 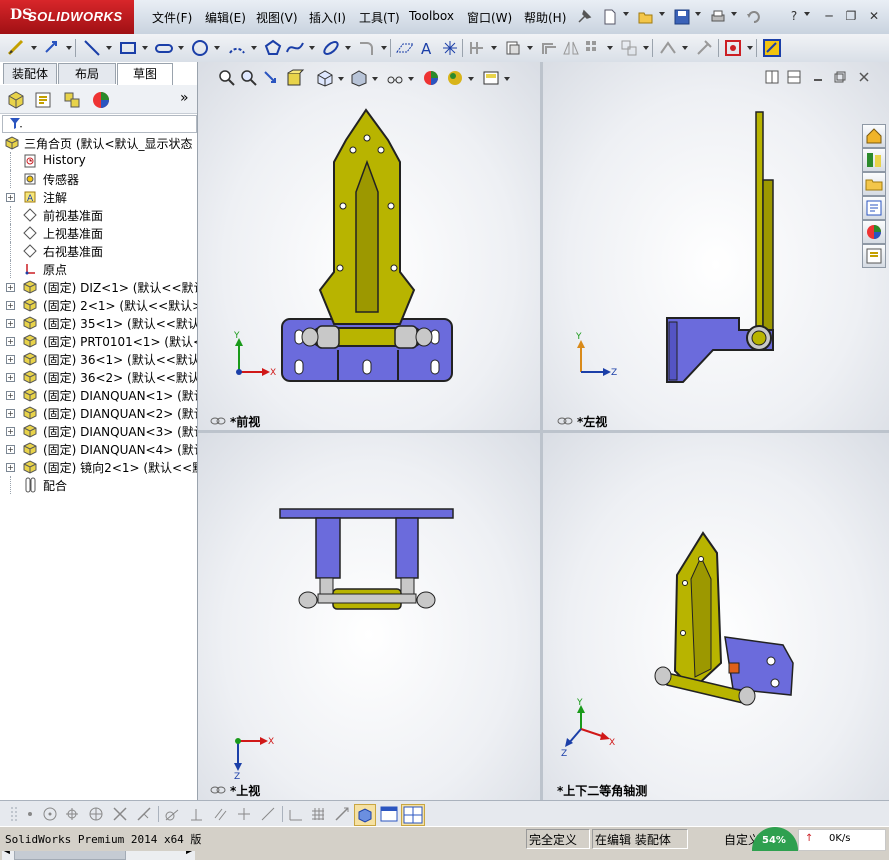 What do you see at coordinates (427, 48) in the screenshot?
I see `text-icon: A` at bounding box center [427, 48].